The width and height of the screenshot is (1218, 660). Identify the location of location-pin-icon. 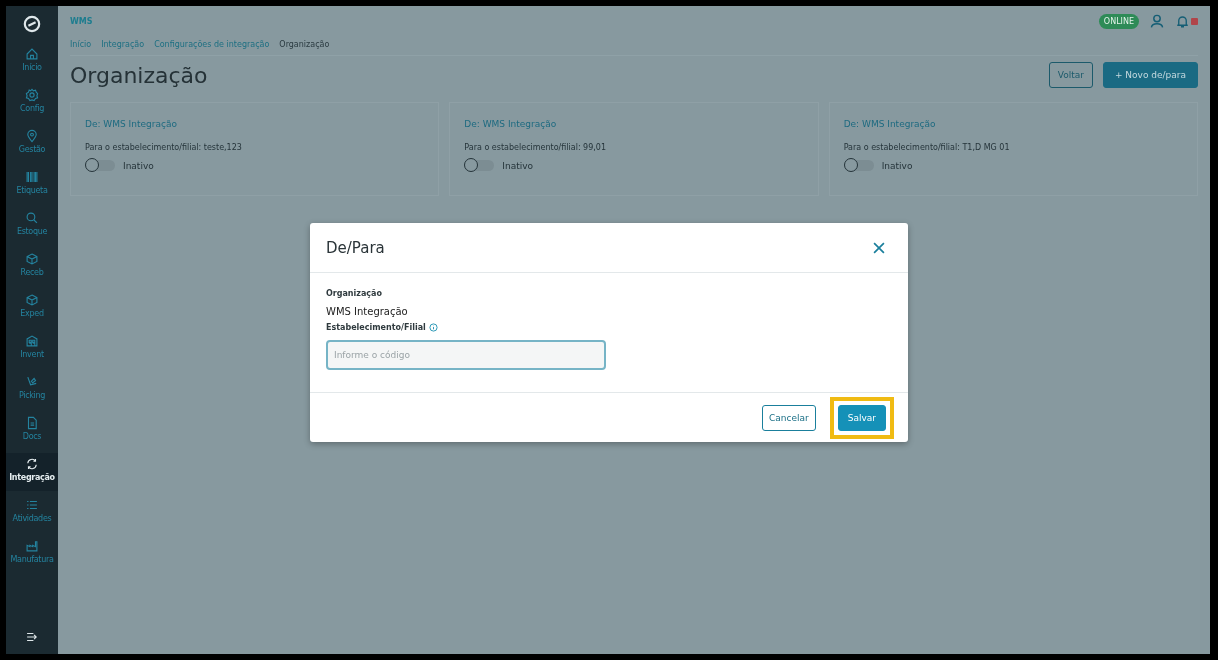
(32, 136).